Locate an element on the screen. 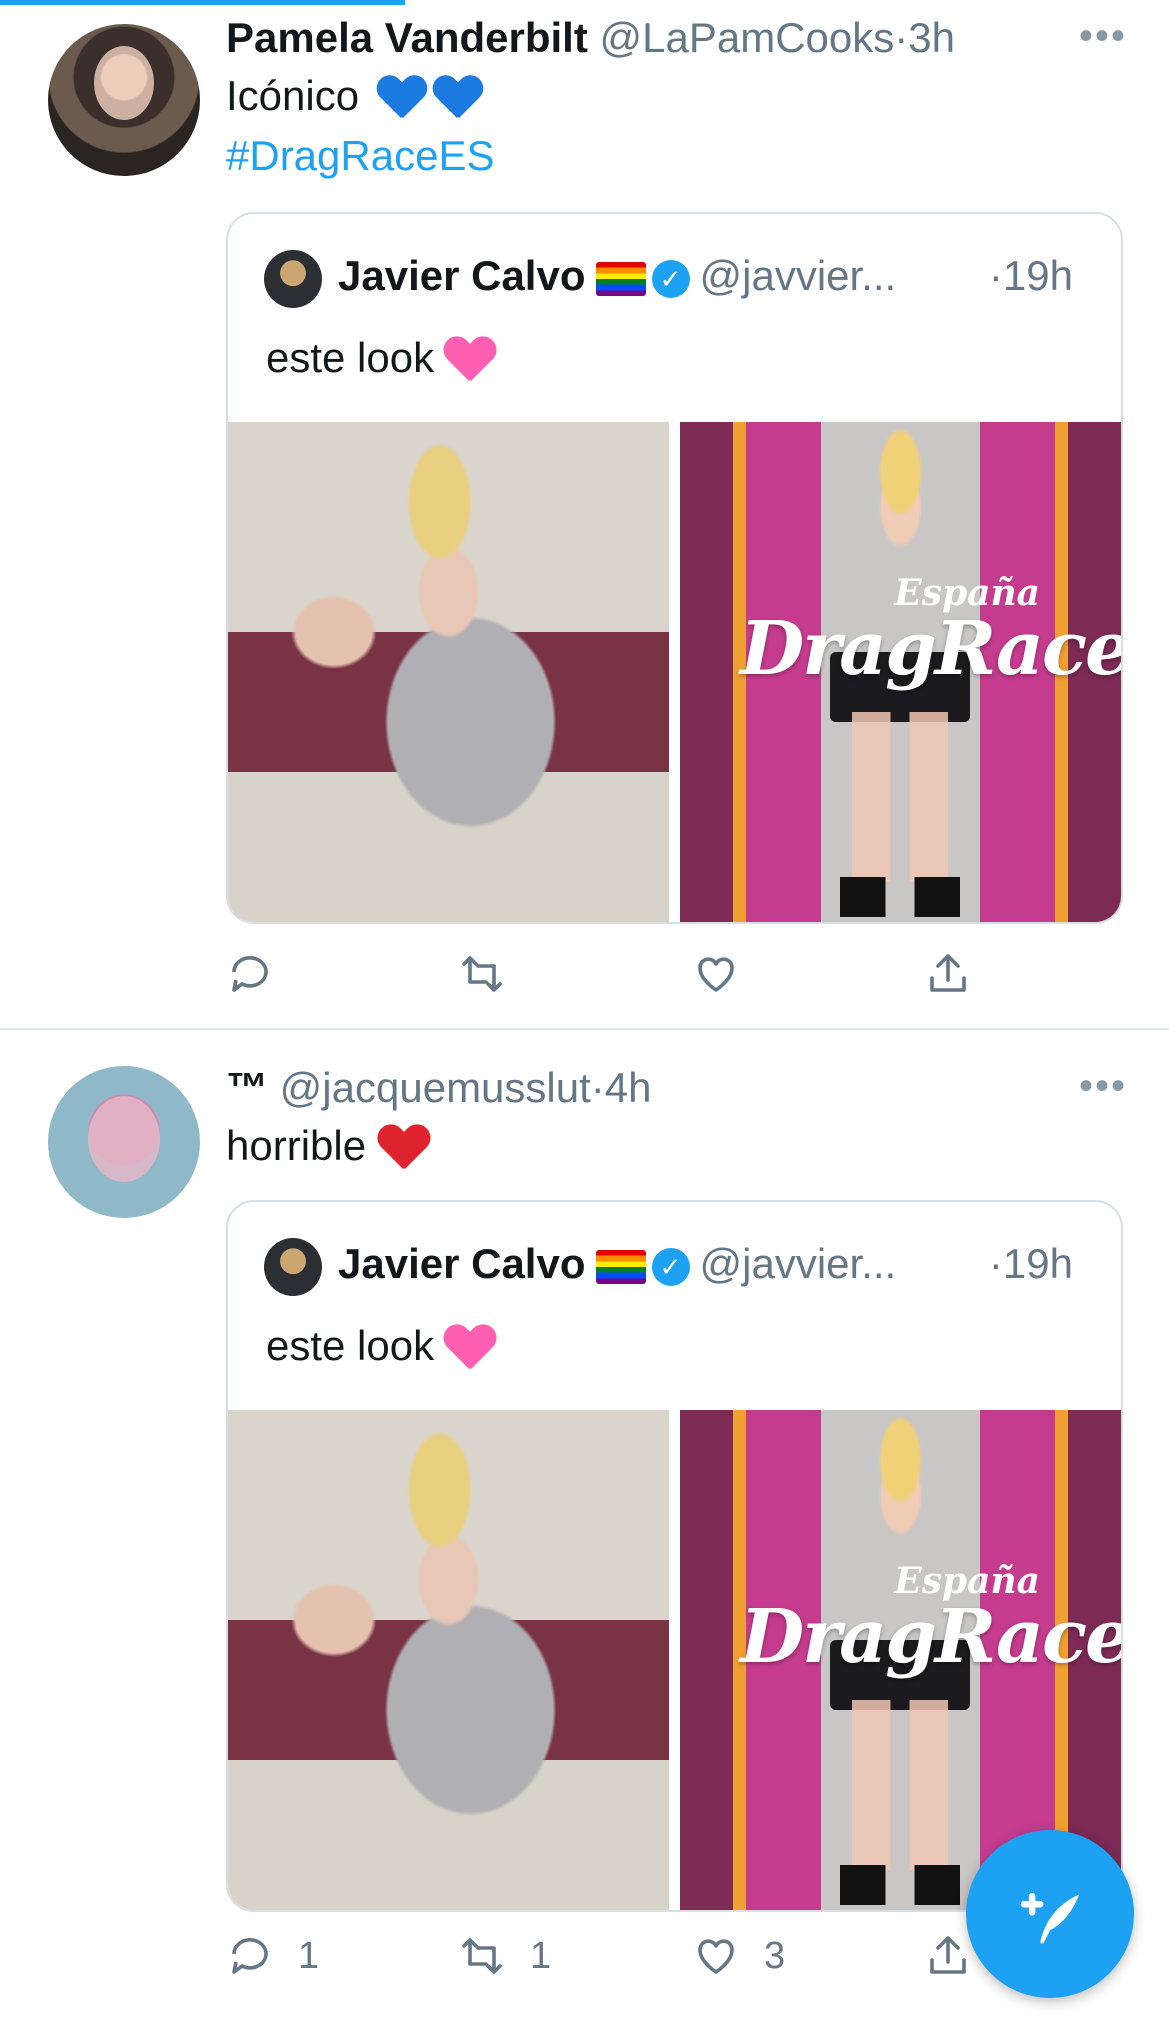 Image resolution: width=1169 pixels, height=2018 pixels. photo-drag-race-promo: España DragRace is located at coordinates (900, 672).